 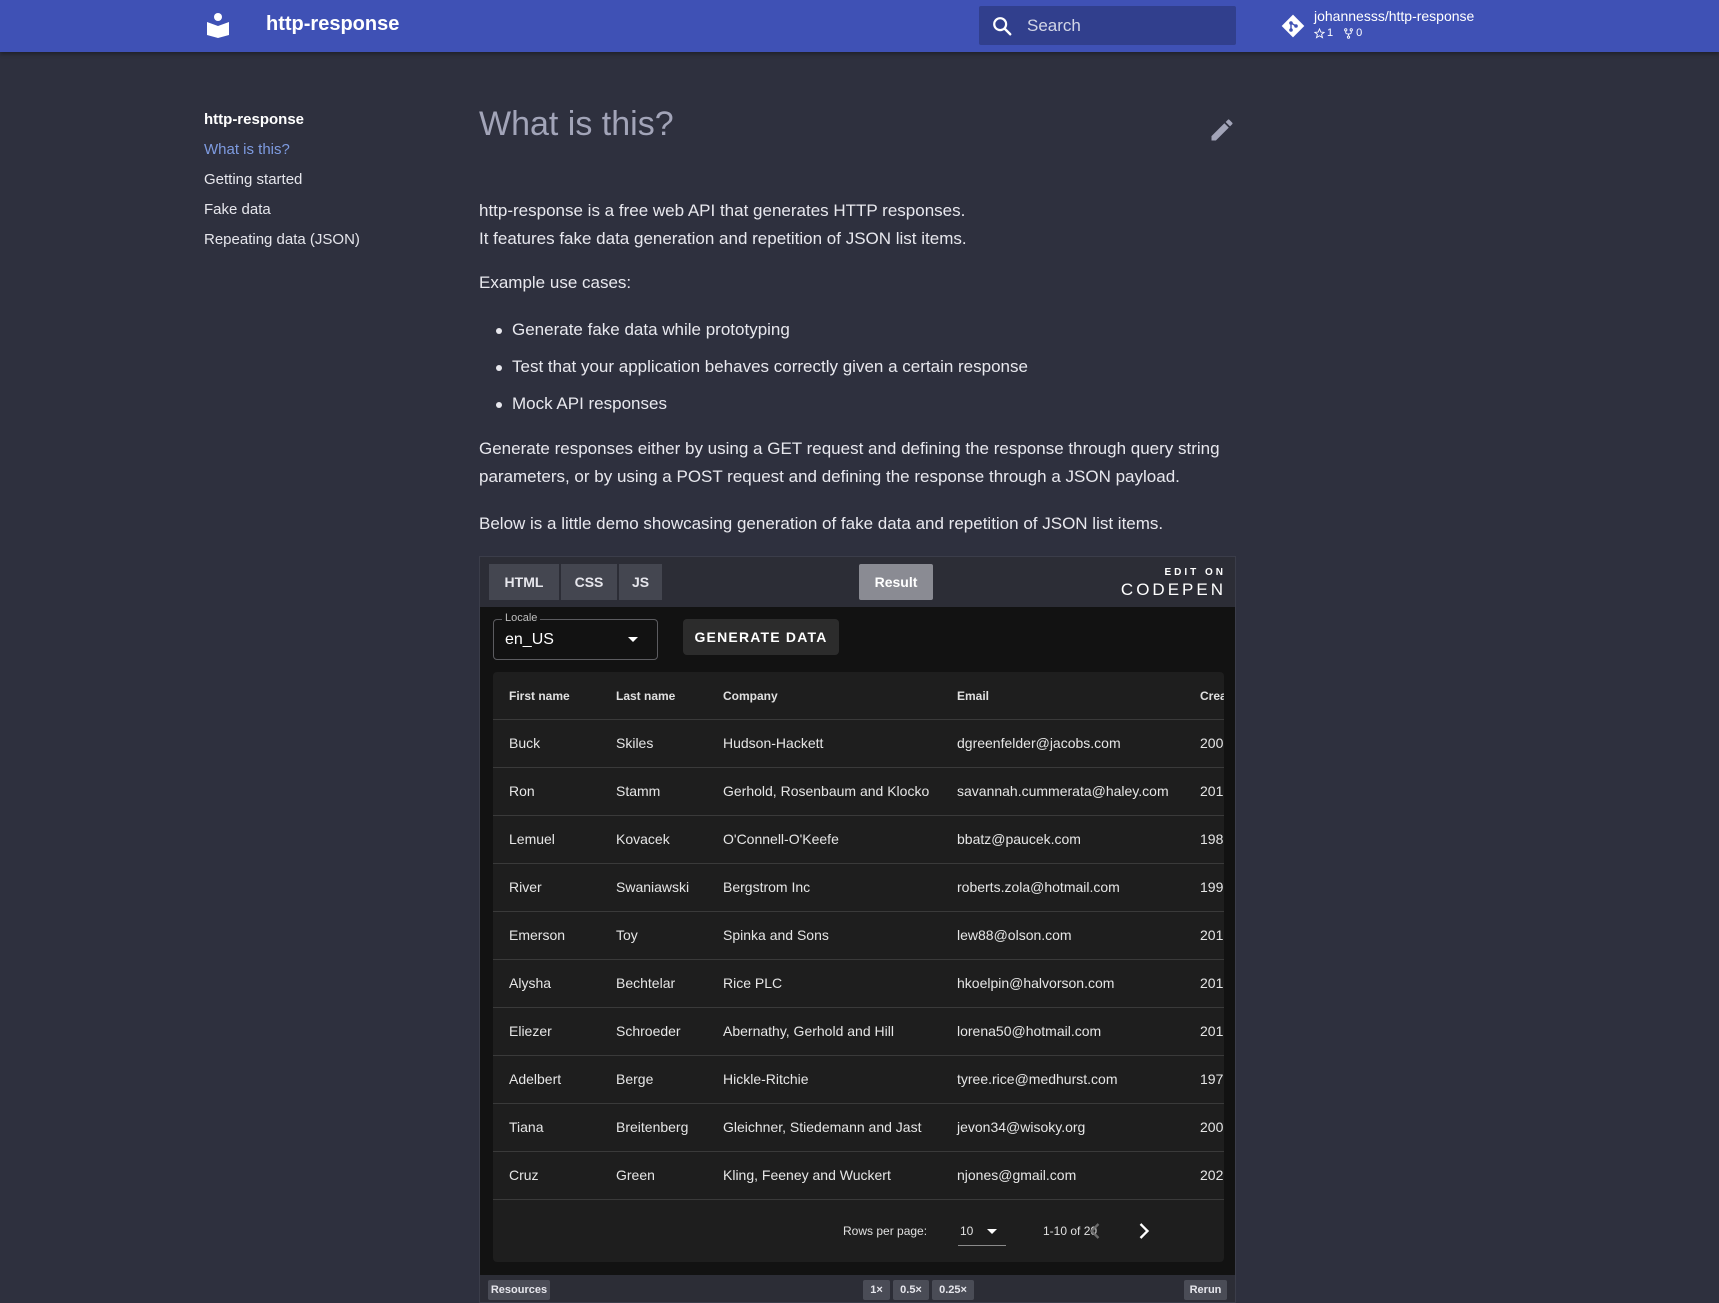 What do you see at coordinates (1037, 1079) in the screenshot?
I see `cell-email: tyree.rice@medhurst.com` at bounding box center [1037, 1079].